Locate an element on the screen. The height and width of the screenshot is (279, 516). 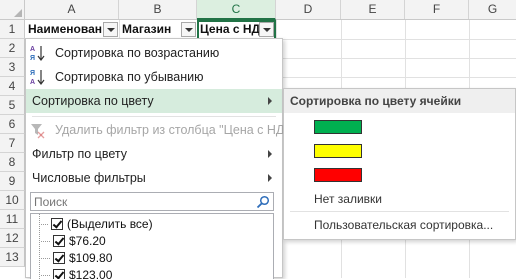
menu-item-sort-by-color: Сортировка по цвету is located at coordinates (154, 101).